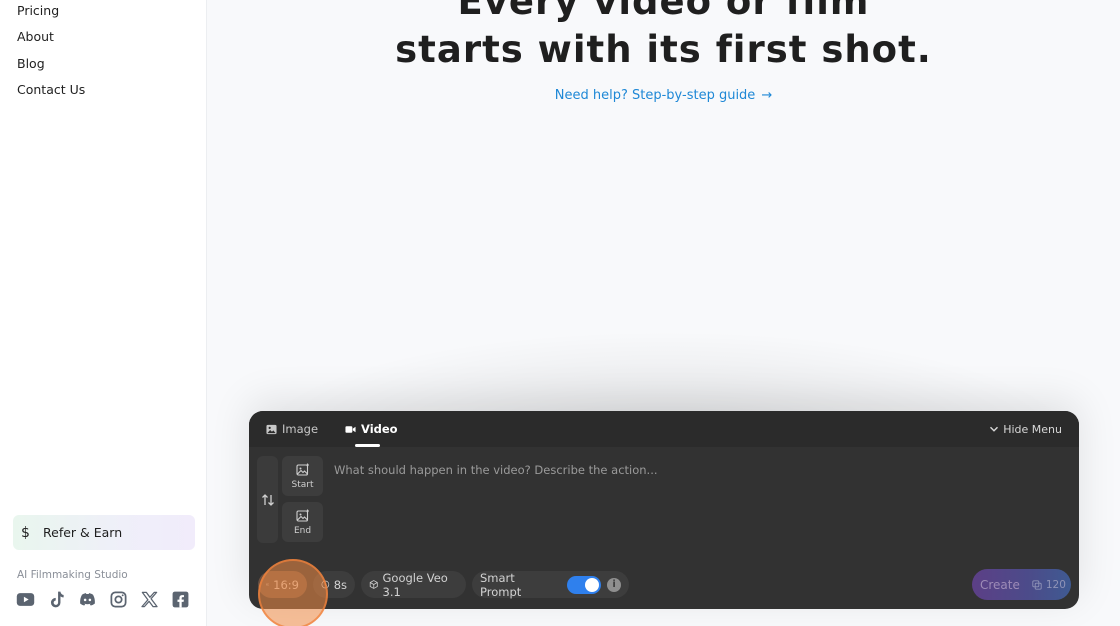 Image resolution: width=1120 pixels, height=626 pixels. I want to click on aspect-ratio-icon, so click(268, 584).